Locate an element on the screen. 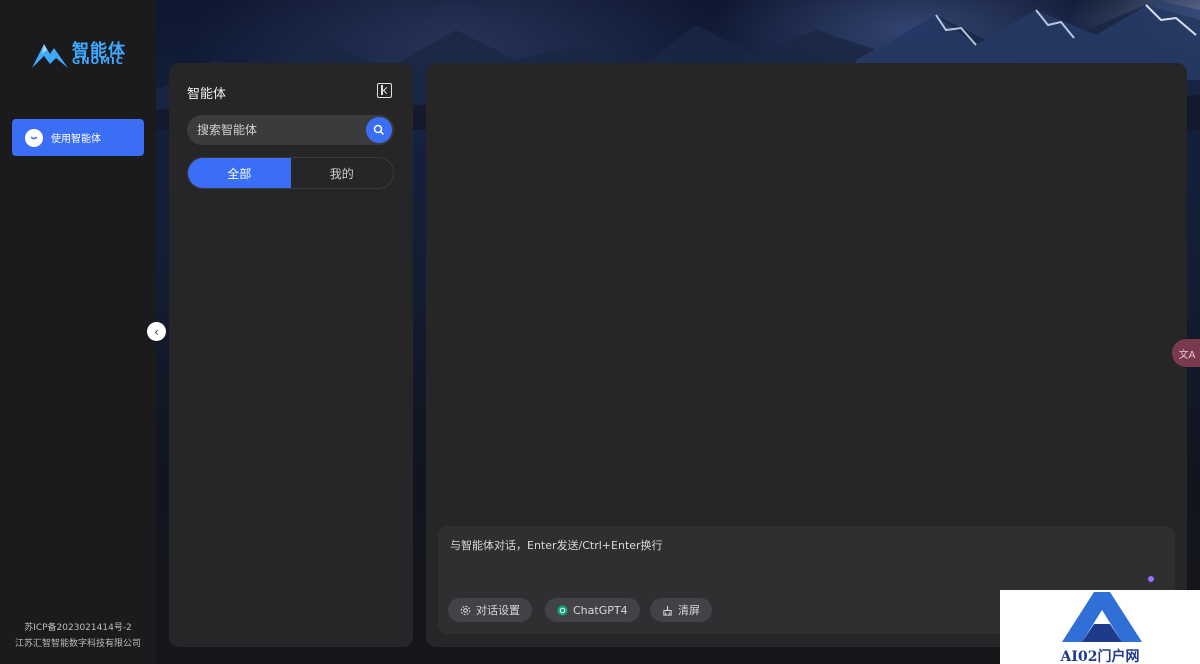 The width and height of the screenshot is (1200, 664). watermark: AI02门户网 is located at coordinates (1100, 627).